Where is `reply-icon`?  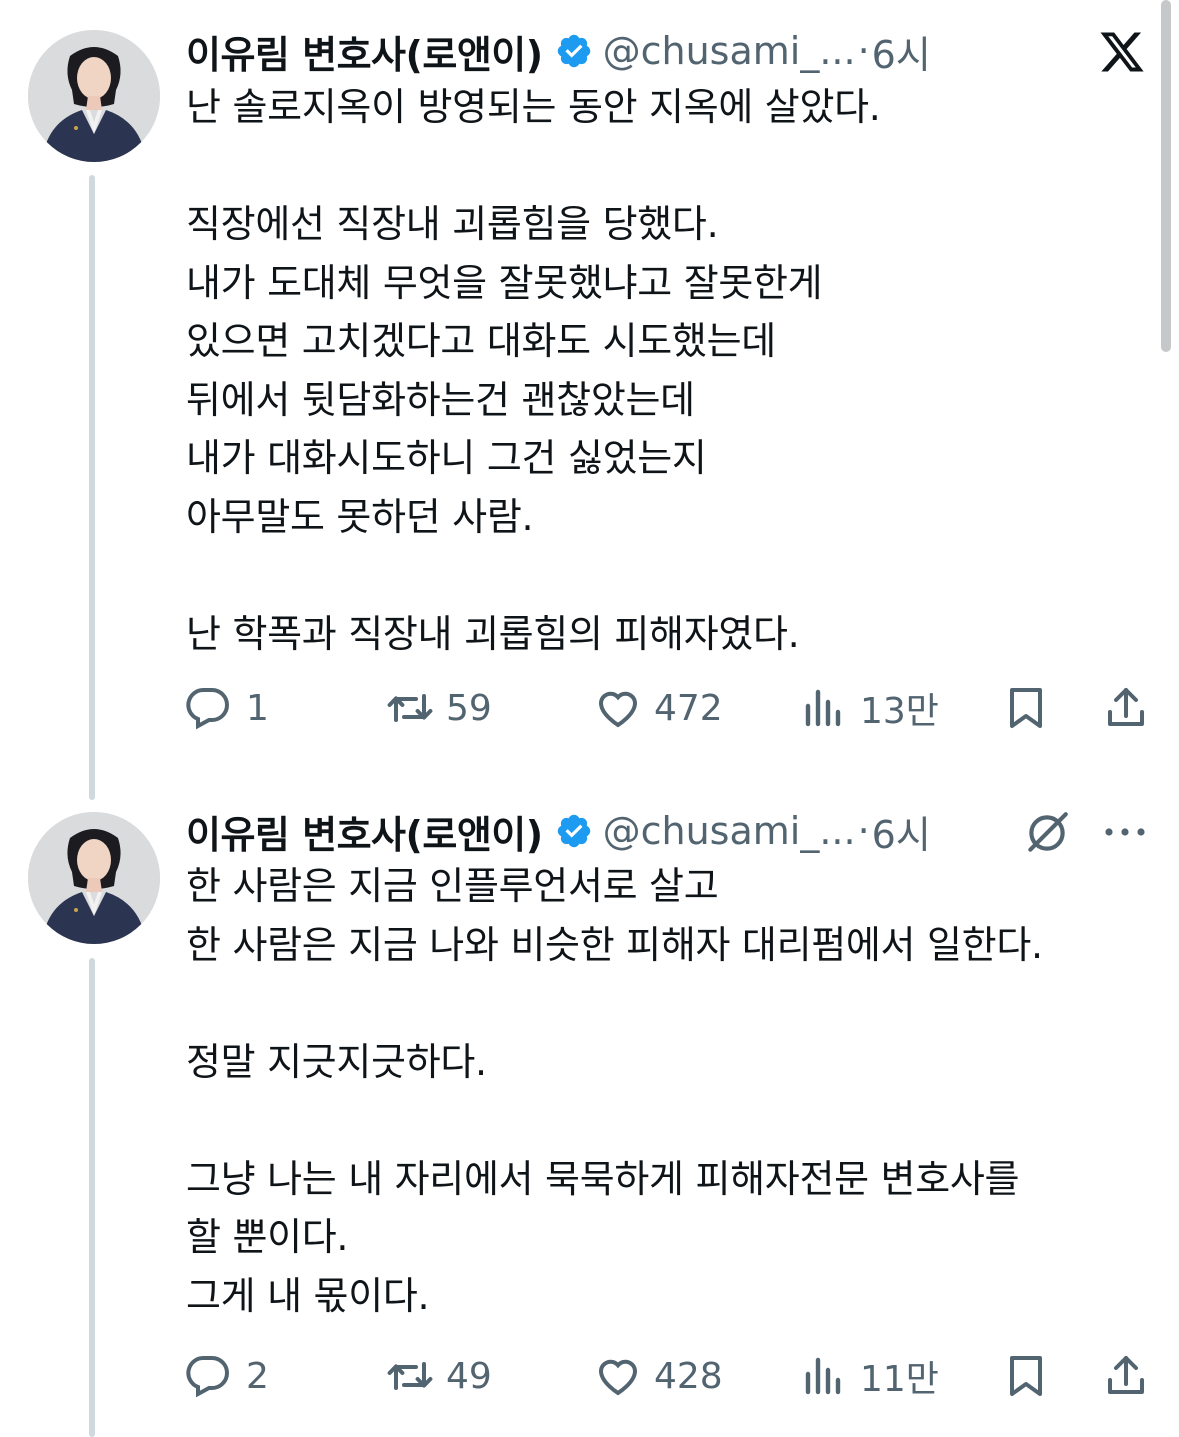 reply-icon is located at coordinates (207, 1376).